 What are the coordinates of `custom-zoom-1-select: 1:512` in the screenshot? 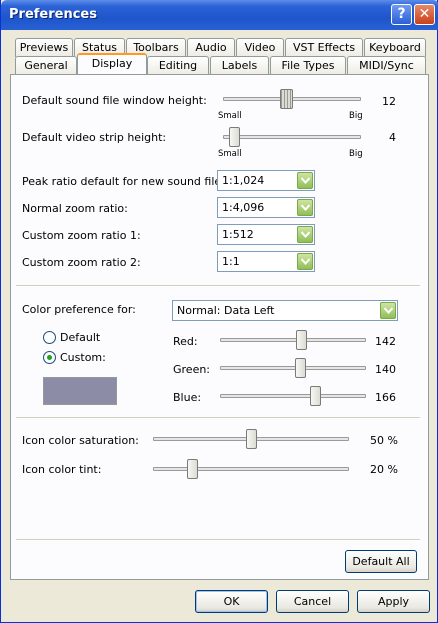 It's located at (266, 234).